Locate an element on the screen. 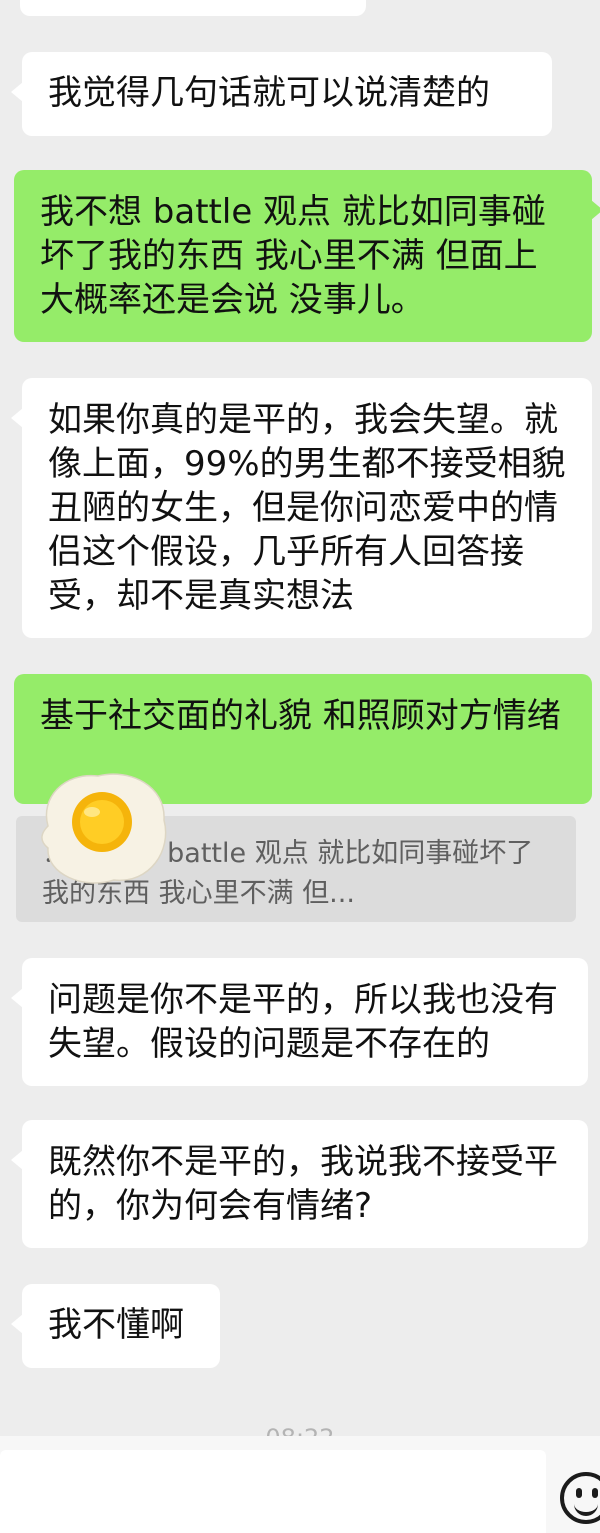 The image size is (600, 1533). previous-message-bubble is located at coordinates (193, 8).